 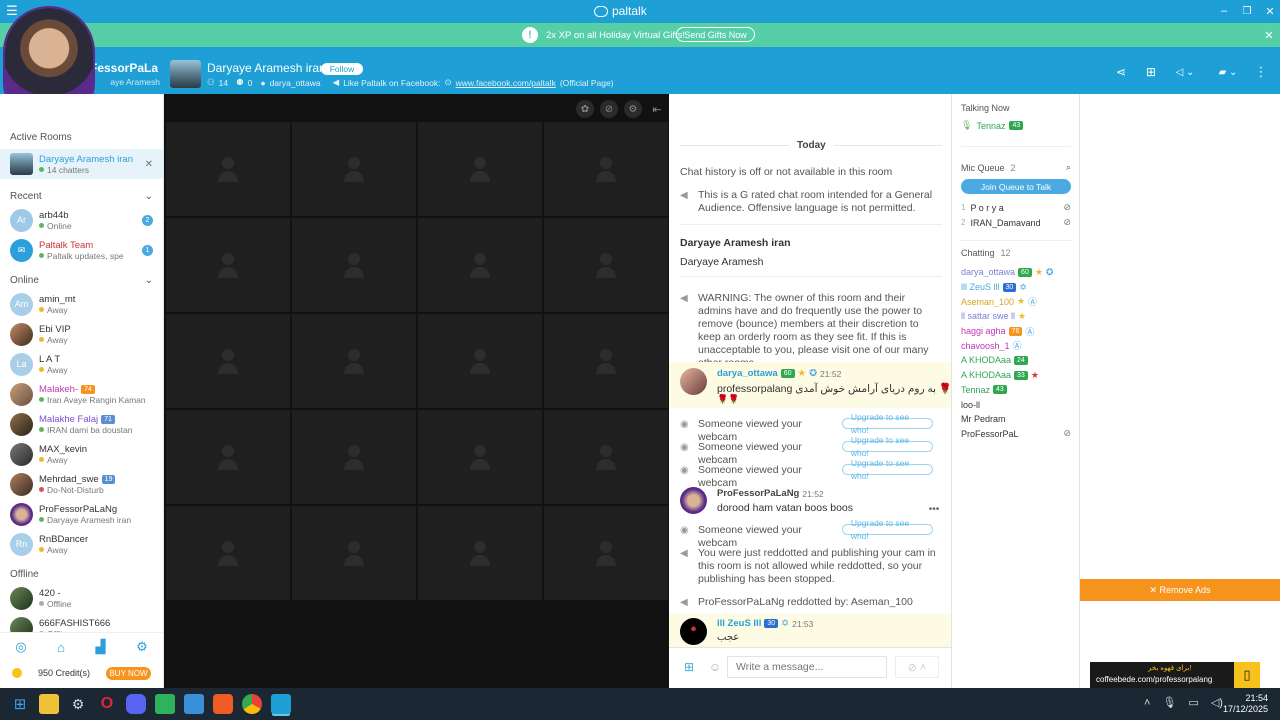 I want to click on chatting-user: Mr Pedram, so click(x=1016, y=419).